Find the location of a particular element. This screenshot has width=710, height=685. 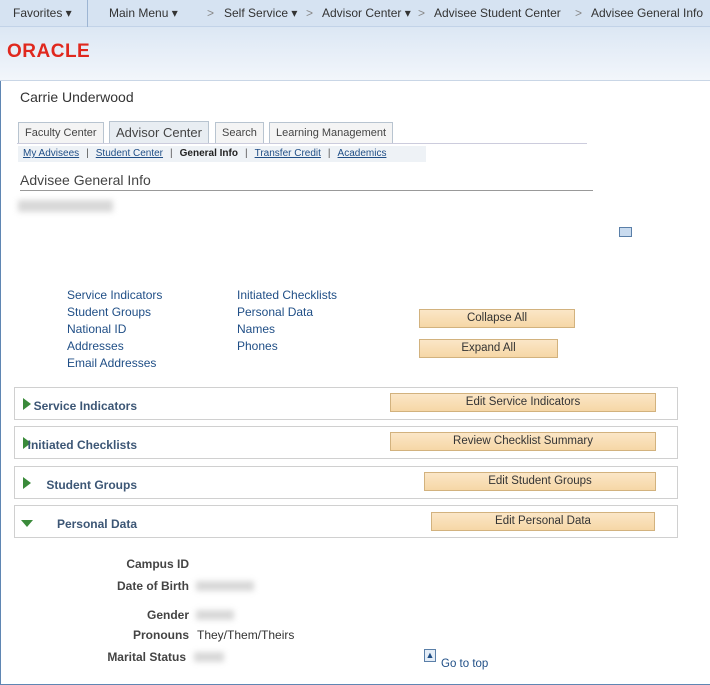

section-personal-data: Personal Data Edit Personal Data is located at coordinates (346, 521).